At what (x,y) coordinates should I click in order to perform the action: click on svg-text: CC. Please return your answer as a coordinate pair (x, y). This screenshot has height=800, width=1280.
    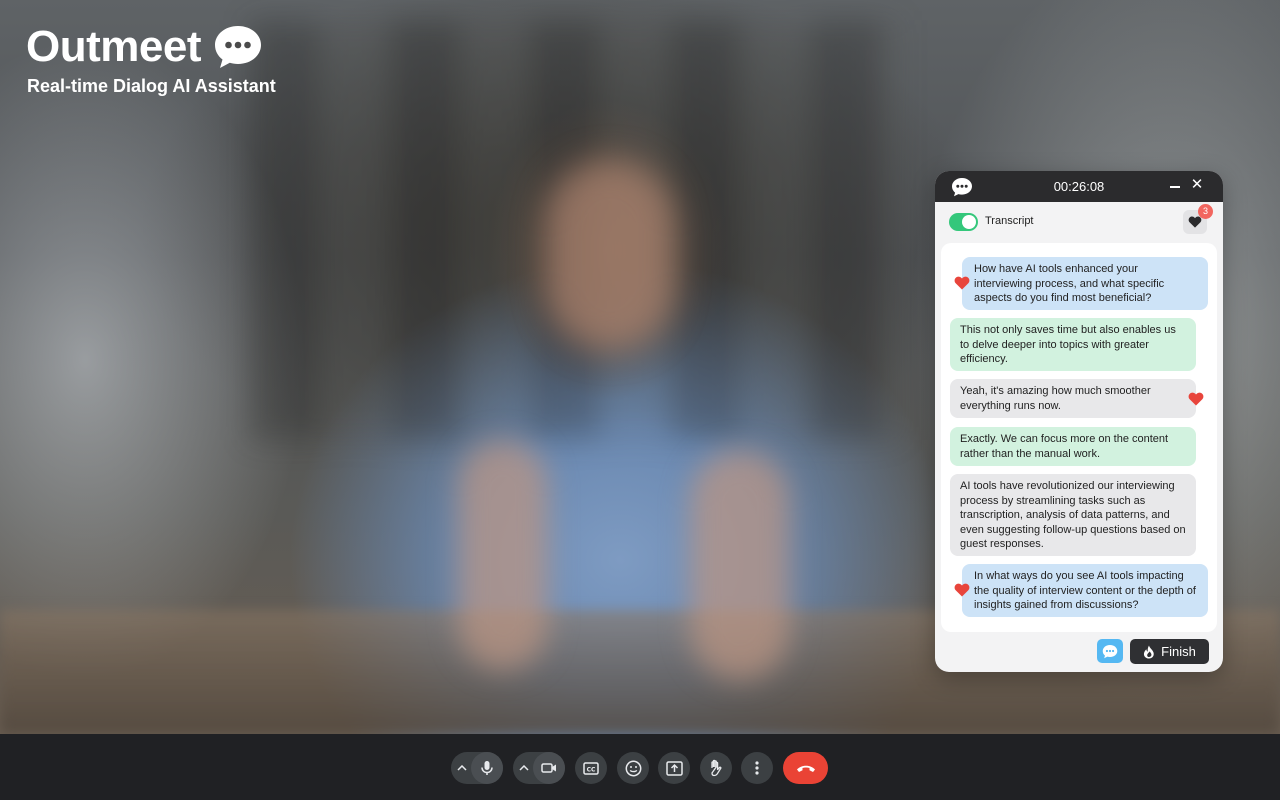
    Looking at the image, I should click on (591, 769).